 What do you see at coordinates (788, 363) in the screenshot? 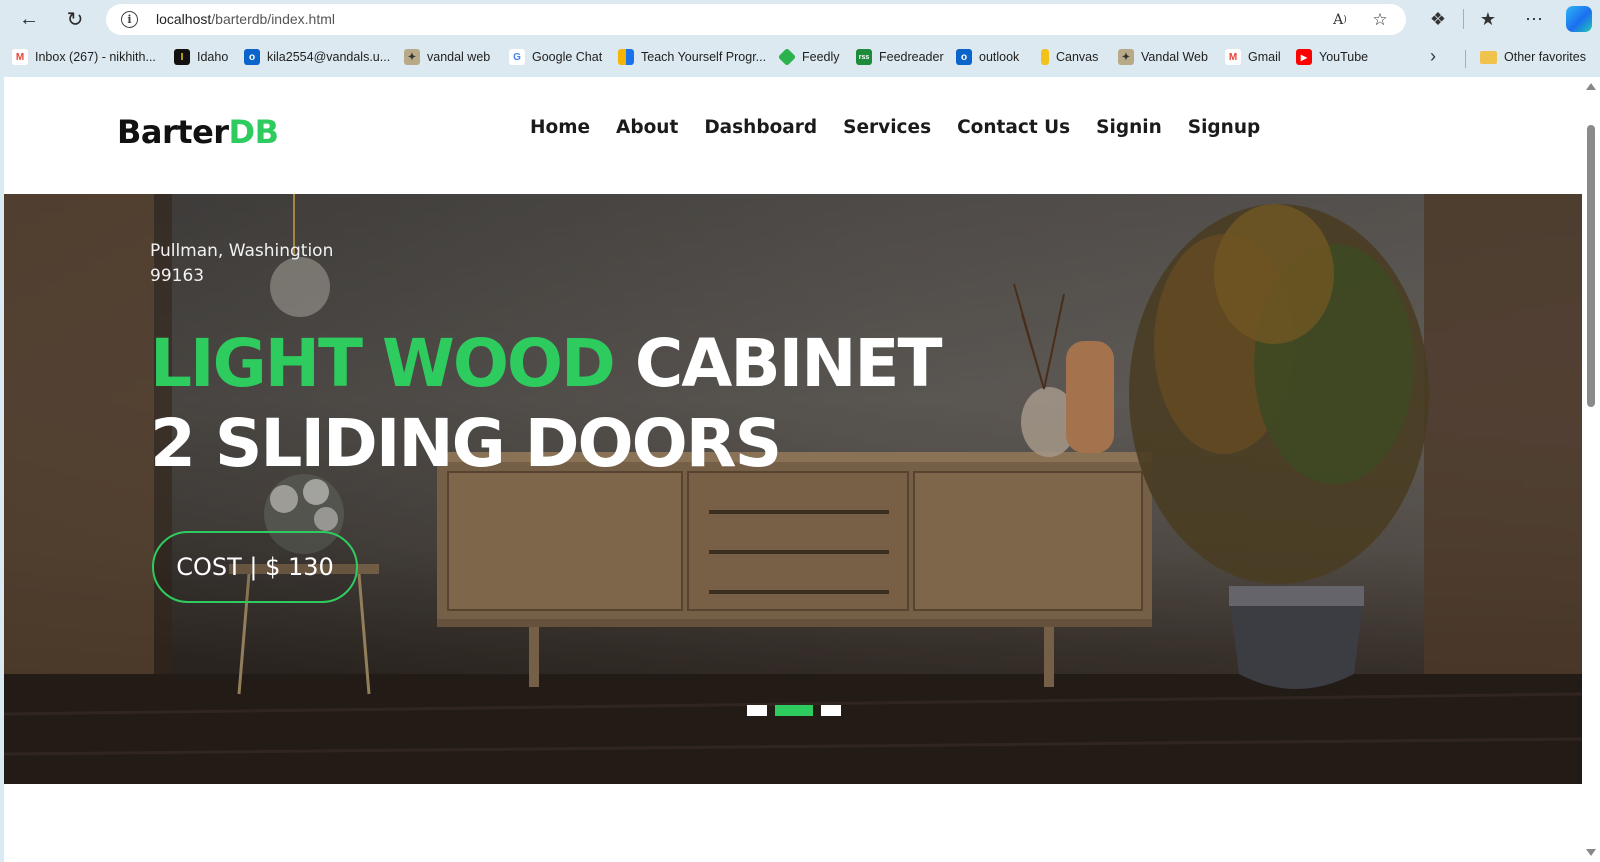
I see `headline-text: CABINET` at bounding box center [788, 363].